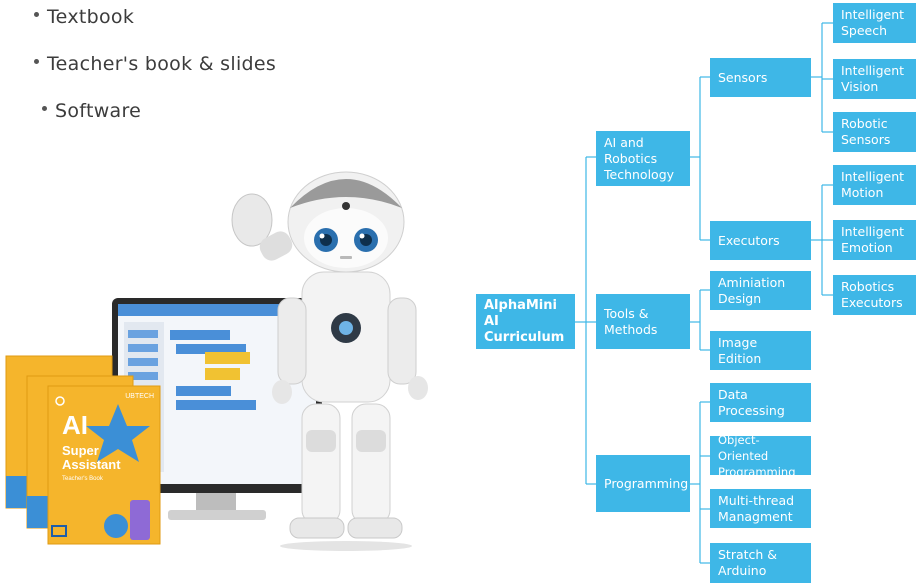  What do you see at coordinates (525, 321) in the screenshot?
I see `node-root: AlphaMini AI Curriculum` at bounding box center [525, 321].